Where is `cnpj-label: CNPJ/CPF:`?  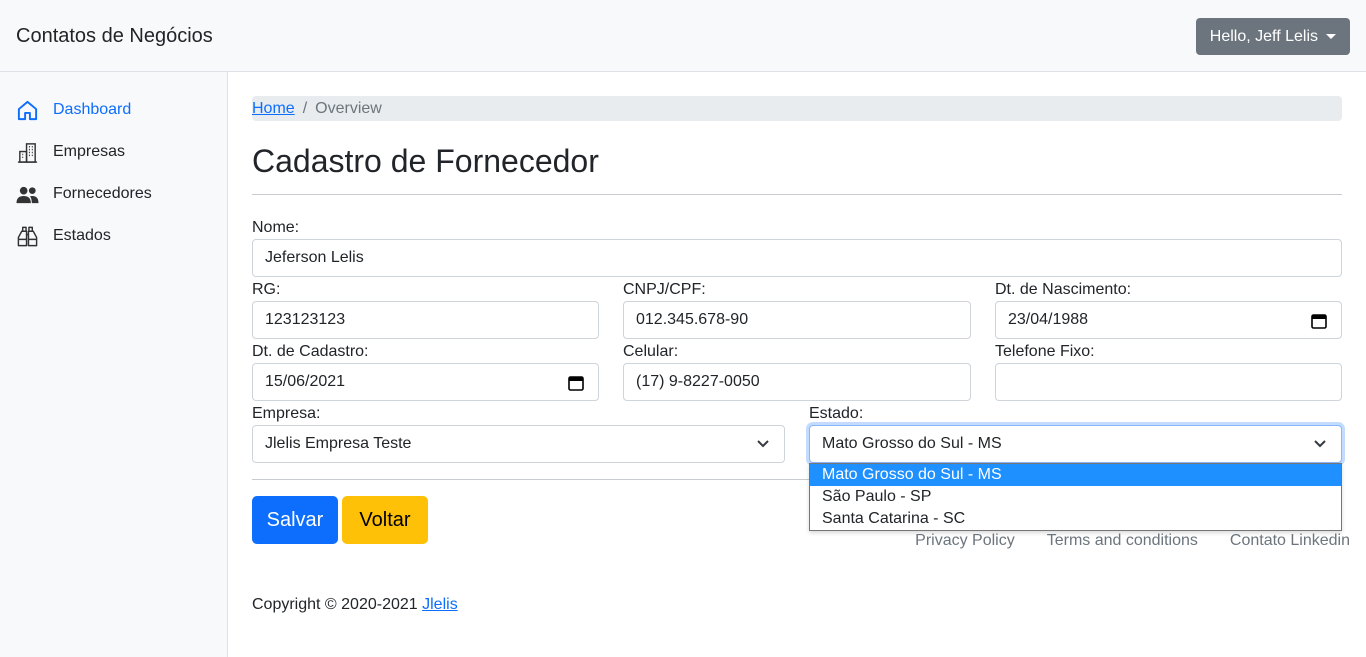
cnpj-label: CNPJ/CPF: is located at coordinates (664, 289).